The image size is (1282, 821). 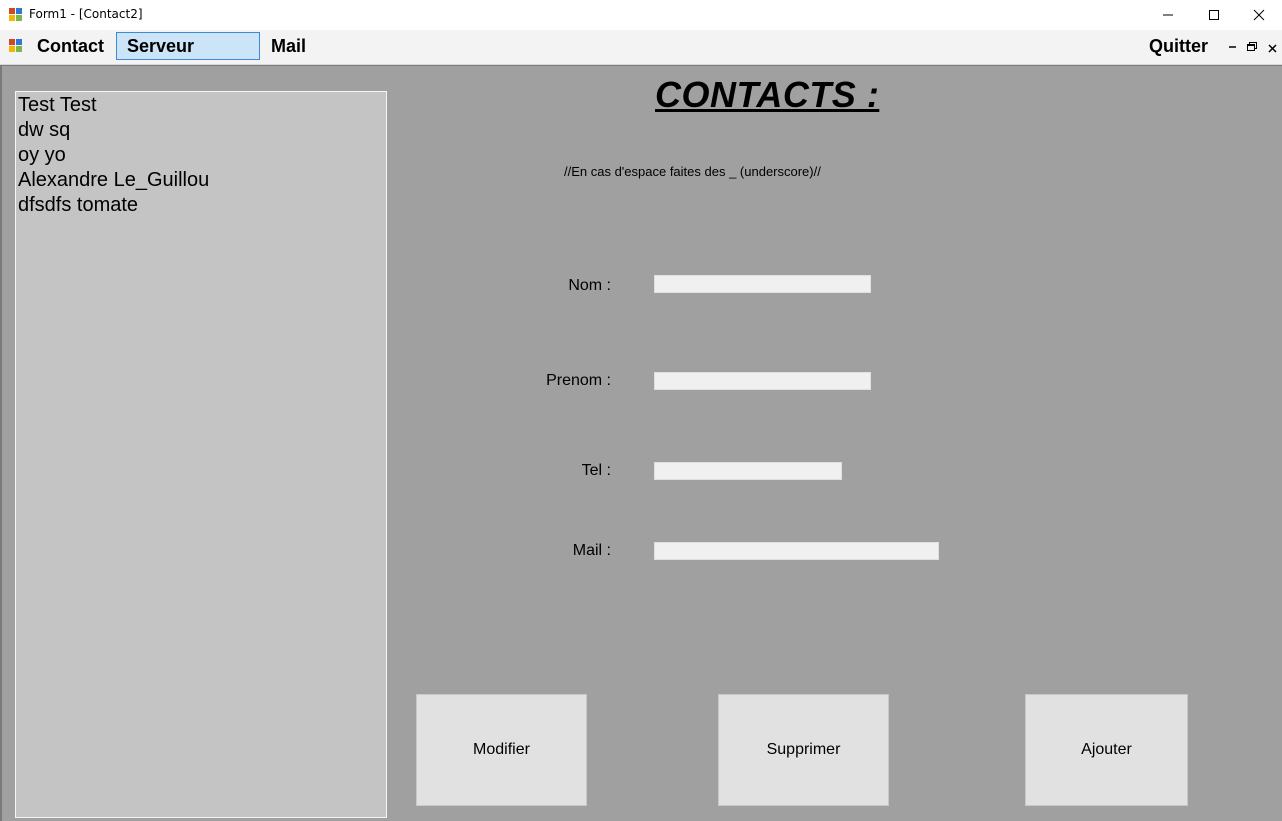 I want to click on menu-bar: Contact Serveur SMTP Mail Quitter, so click(x=641, y=56).